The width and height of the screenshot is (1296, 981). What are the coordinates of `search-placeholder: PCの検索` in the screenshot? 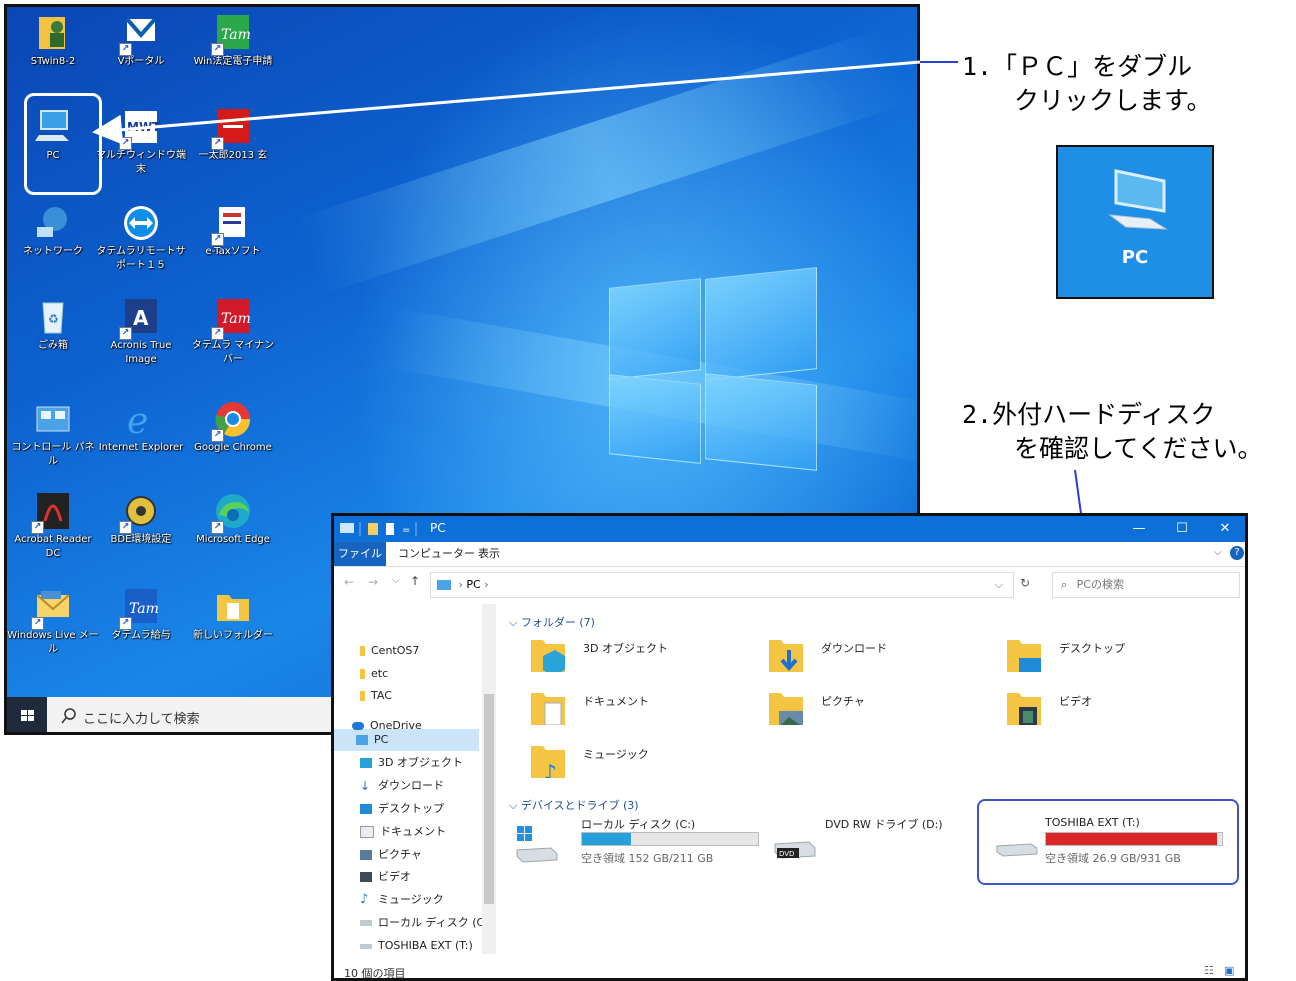 It's located at (1100, 584).